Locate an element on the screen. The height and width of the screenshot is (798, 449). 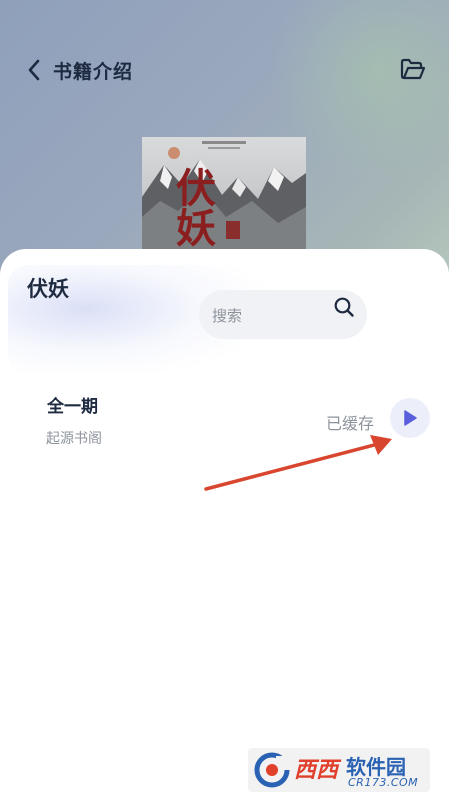
site-watermark: 西西 软件园 CR173.COM is located at coordinates (339, 770).